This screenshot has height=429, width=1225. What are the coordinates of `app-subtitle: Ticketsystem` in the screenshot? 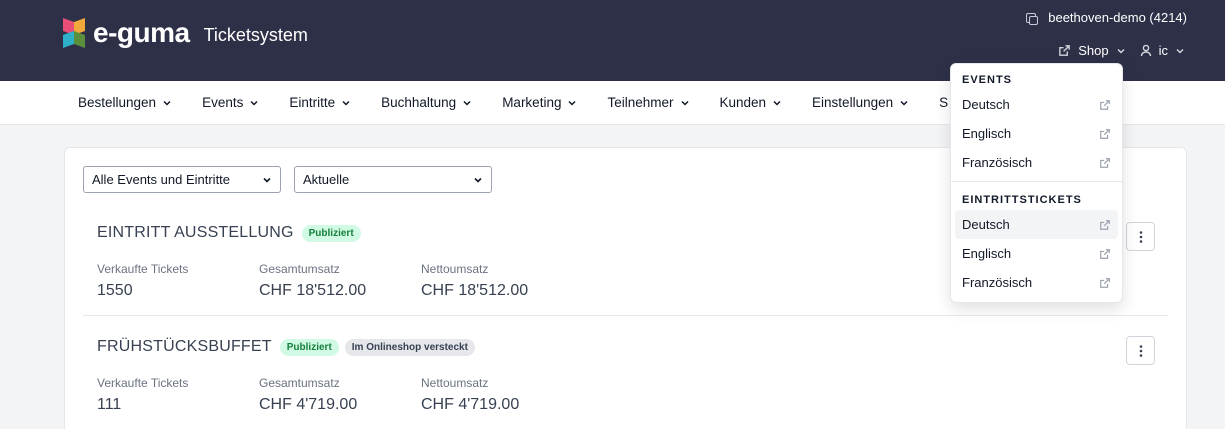 It's located at (255, 34).